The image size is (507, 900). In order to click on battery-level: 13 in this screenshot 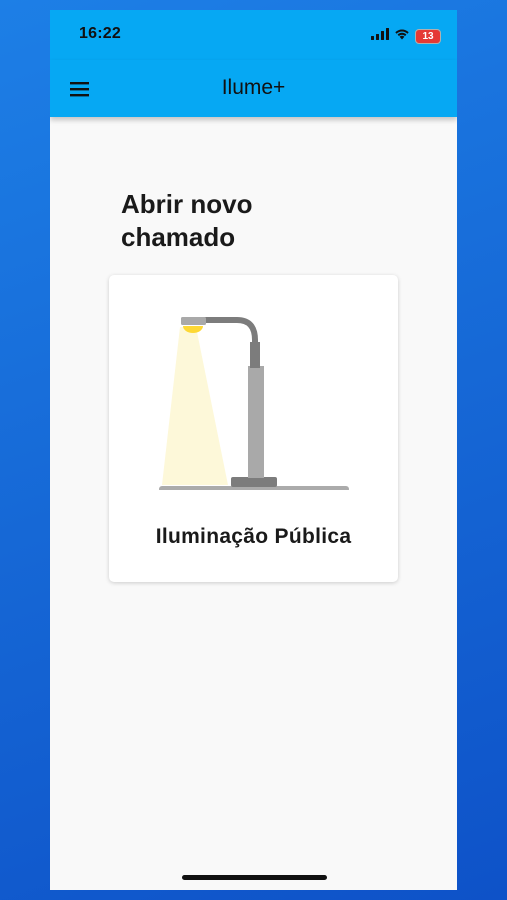, I will do `click(428, 36)`.